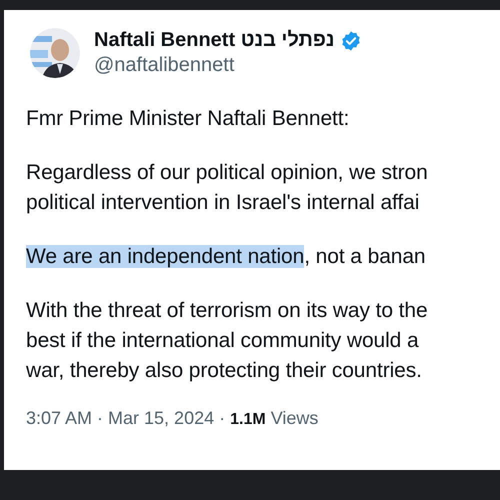  Describe the element at coordinates (274, 418) in the screenshot. I see `view-count: 1.1M Views` at that location.